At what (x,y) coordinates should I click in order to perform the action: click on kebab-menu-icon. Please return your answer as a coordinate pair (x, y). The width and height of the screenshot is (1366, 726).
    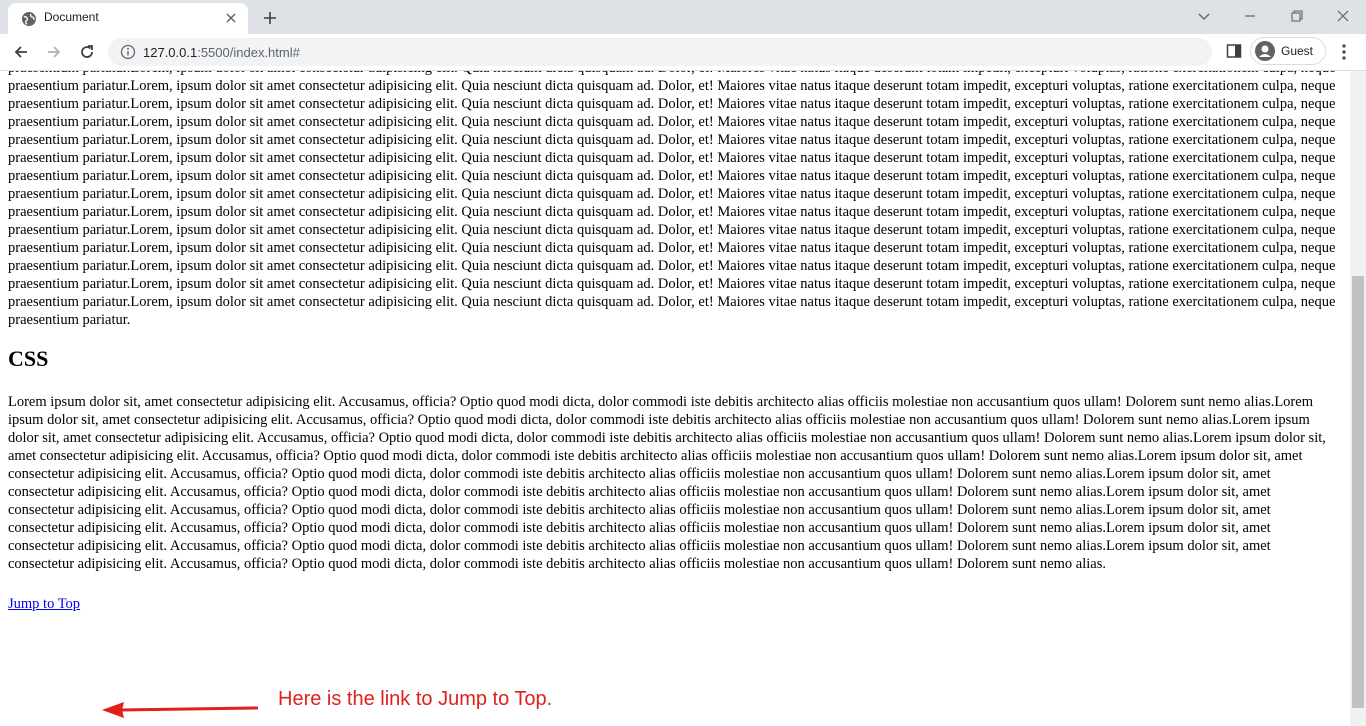
    Looking at the image, I should click on (1344, 52).